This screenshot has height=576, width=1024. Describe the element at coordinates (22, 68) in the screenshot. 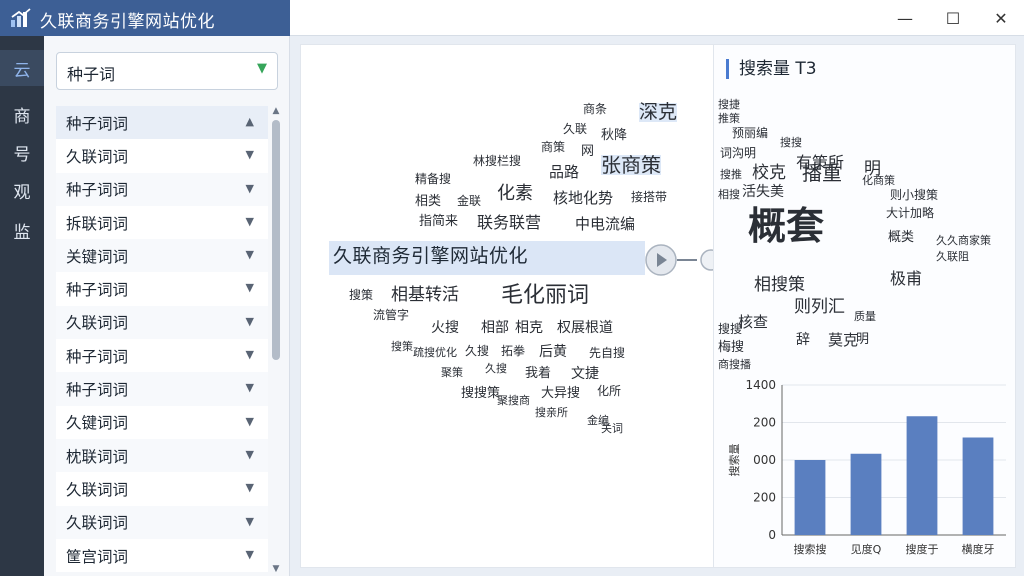

I see `rail-item-cloud: 云` at that location.